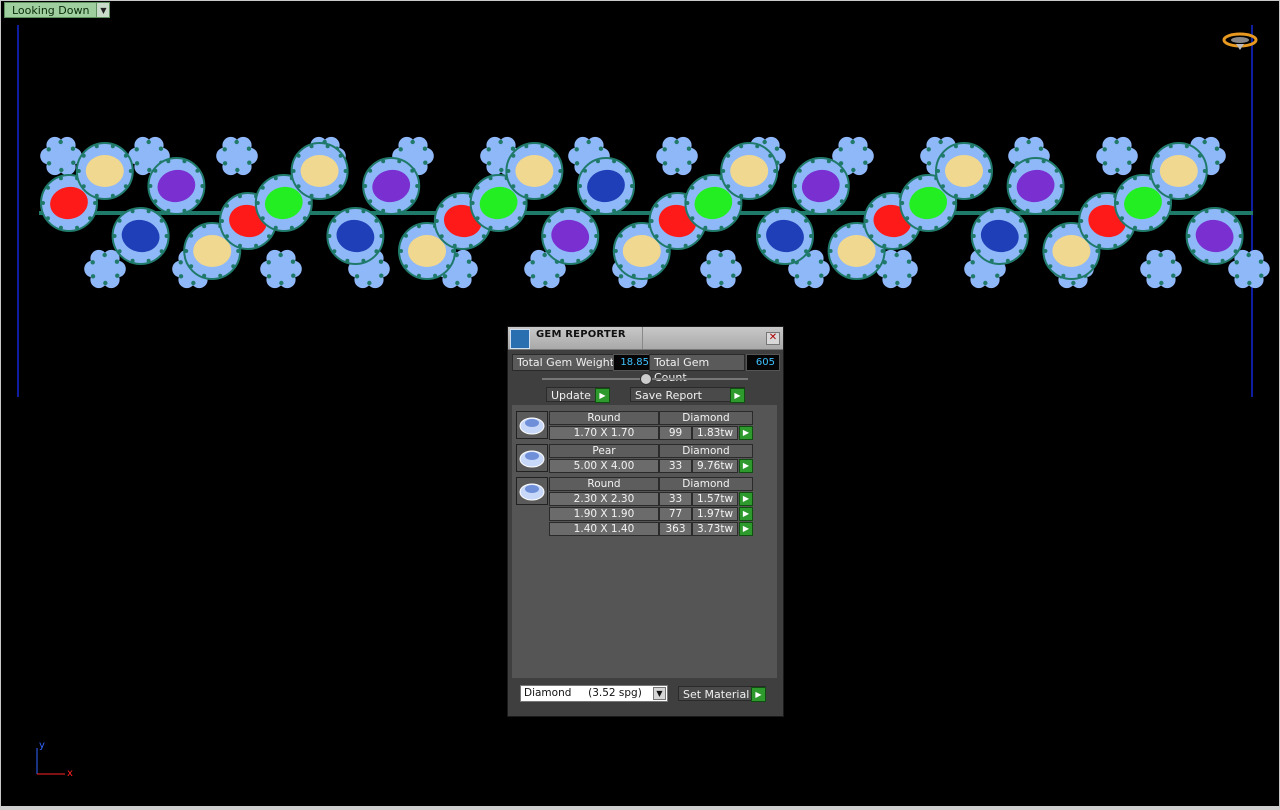 The image size is (1280, 810). What do you see at coordinates (706, 451) in the screenshot?
I see `gem-material-header: Diamond` at bounding box center [706, 451].